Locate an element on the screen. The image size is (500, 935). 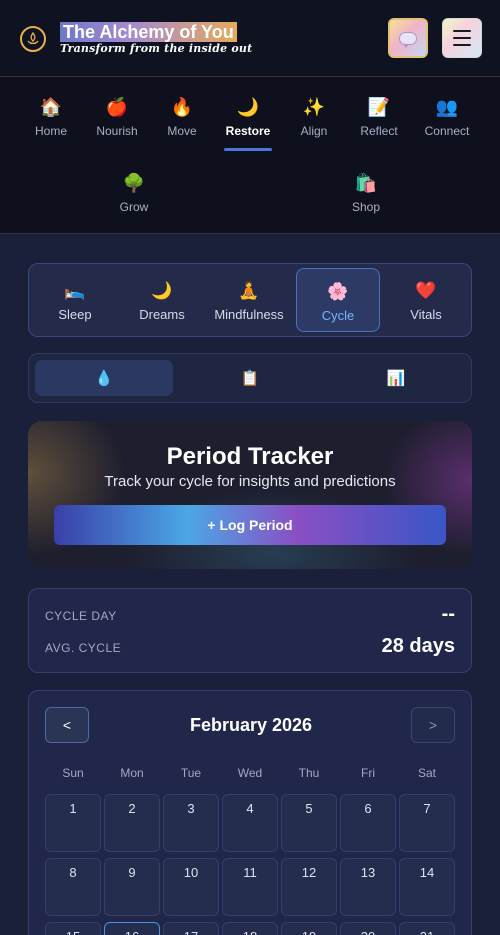
nav-item-home: 🏠 Home is located at coordinates (51, 115).